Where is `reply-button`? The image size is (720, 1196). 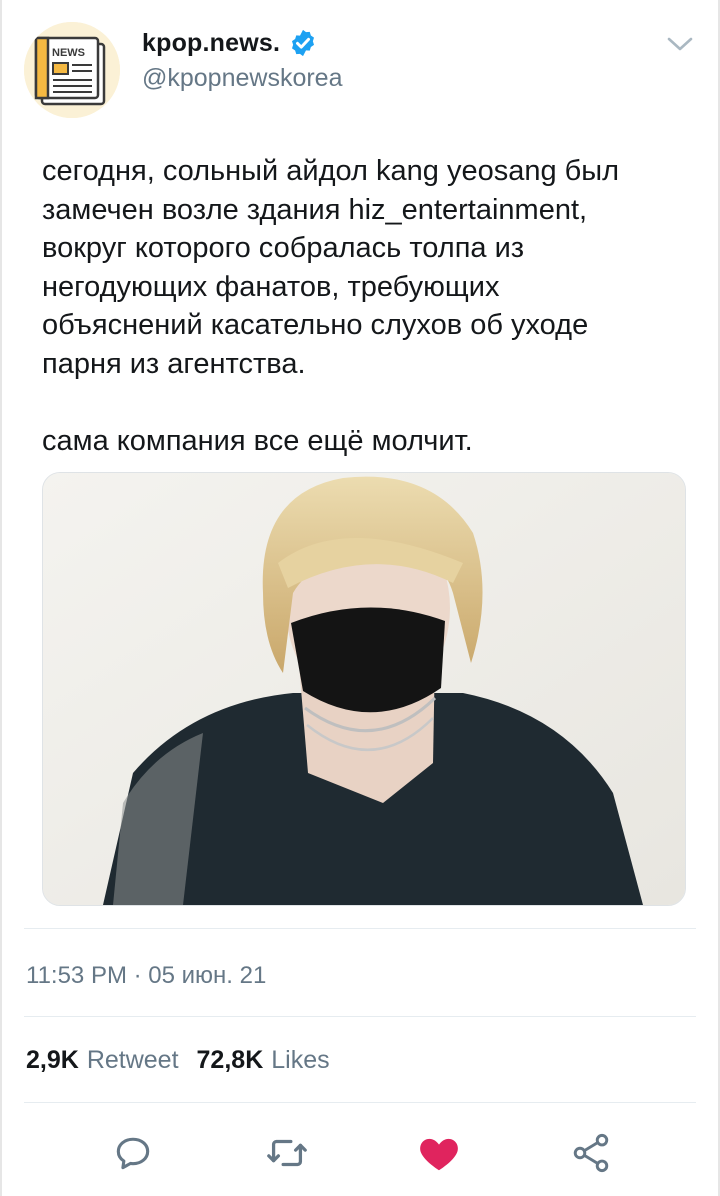
reply-button is located at coordinates (133, 1153).